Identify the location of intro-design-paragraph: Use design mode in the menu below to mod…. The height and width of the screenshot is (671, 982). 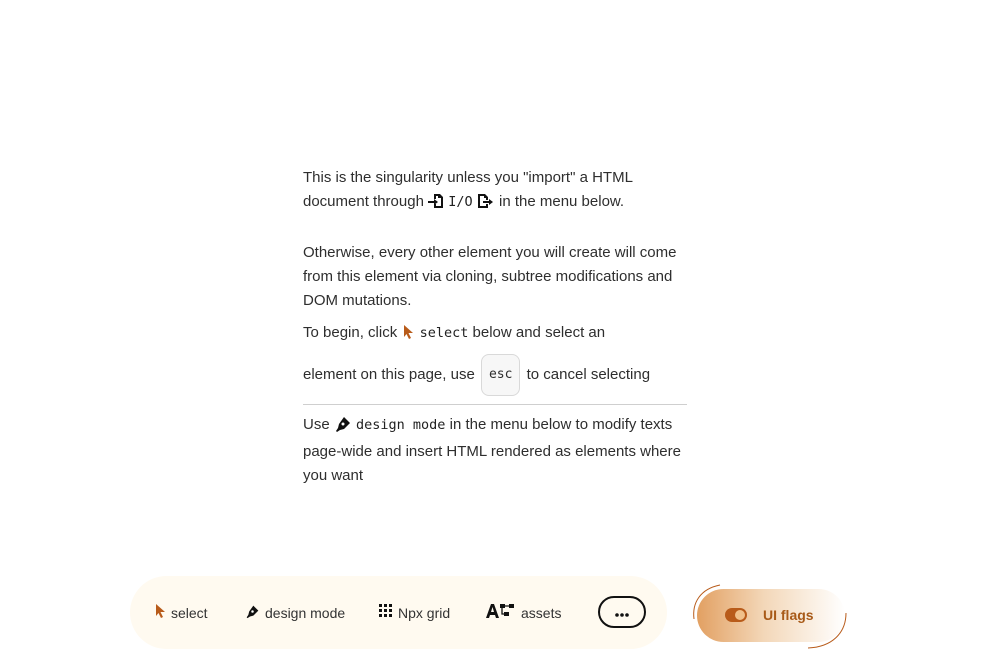
(495, 450).